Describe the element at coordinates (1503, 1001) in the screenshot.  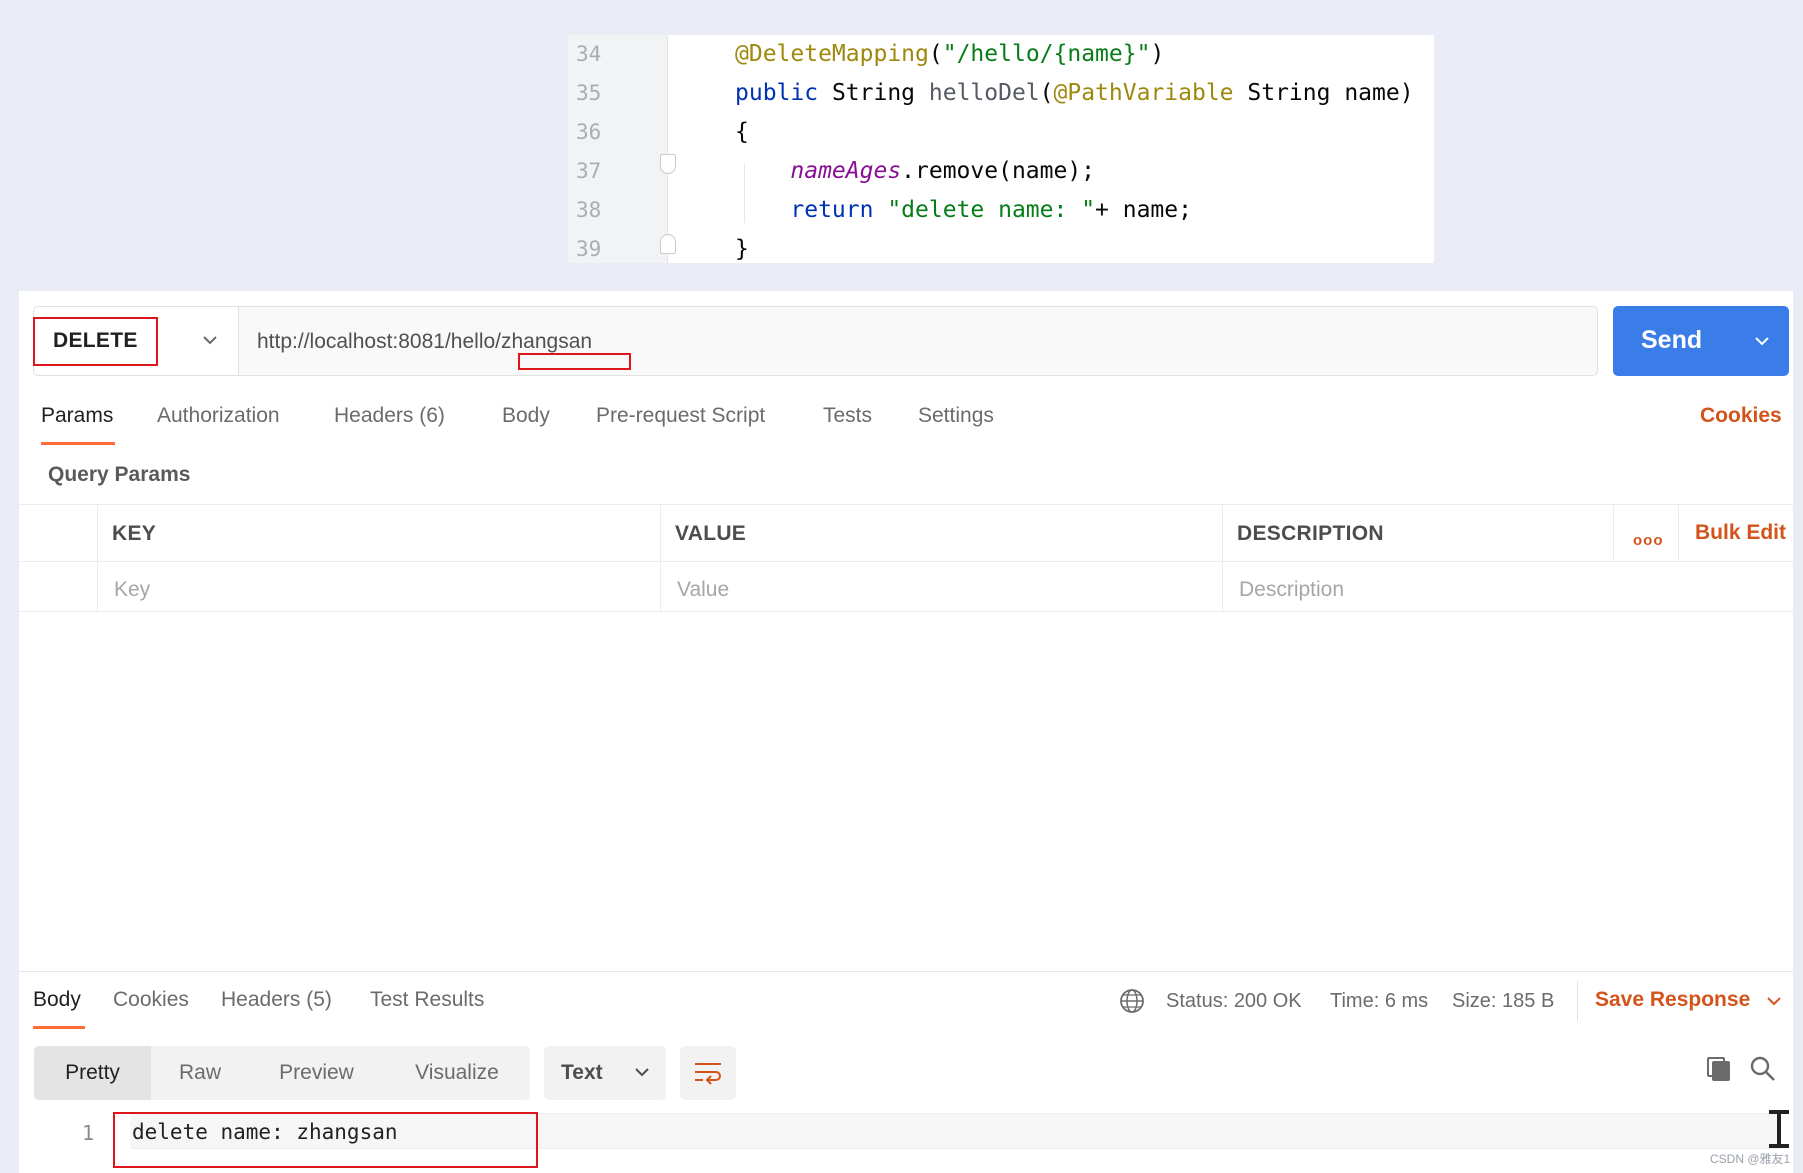
I see `size-text: Size: 185 B` at that location.